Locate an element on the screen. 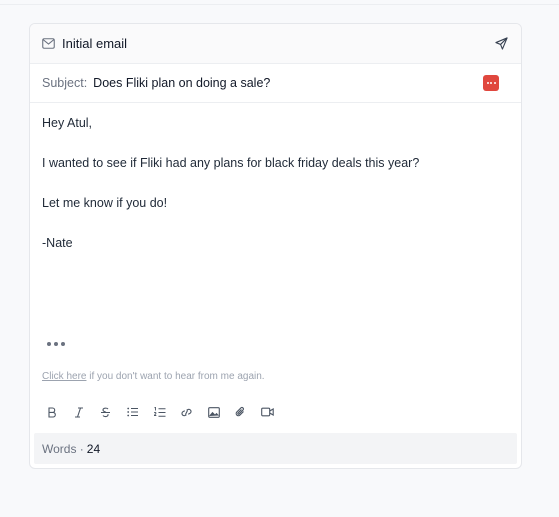 The image size is (559, 517). email-title: Initial email is located at coordinates (95, 43).